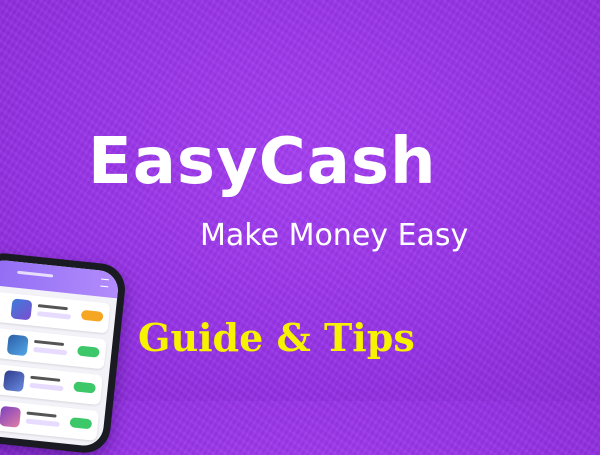 Image resolution: width=600 pixels, height=455 pixels. I want to click on phone-screen, so click(60, 353).